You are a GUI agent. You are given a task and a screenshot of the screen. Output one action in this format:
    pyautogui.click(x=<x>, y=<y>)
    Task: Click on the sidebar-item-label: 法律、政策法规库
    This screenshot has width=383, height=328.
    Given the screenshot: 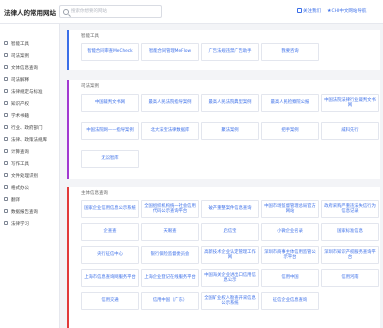 What is the action you would take?
    pyautogui.click(x=29, y=140)
    